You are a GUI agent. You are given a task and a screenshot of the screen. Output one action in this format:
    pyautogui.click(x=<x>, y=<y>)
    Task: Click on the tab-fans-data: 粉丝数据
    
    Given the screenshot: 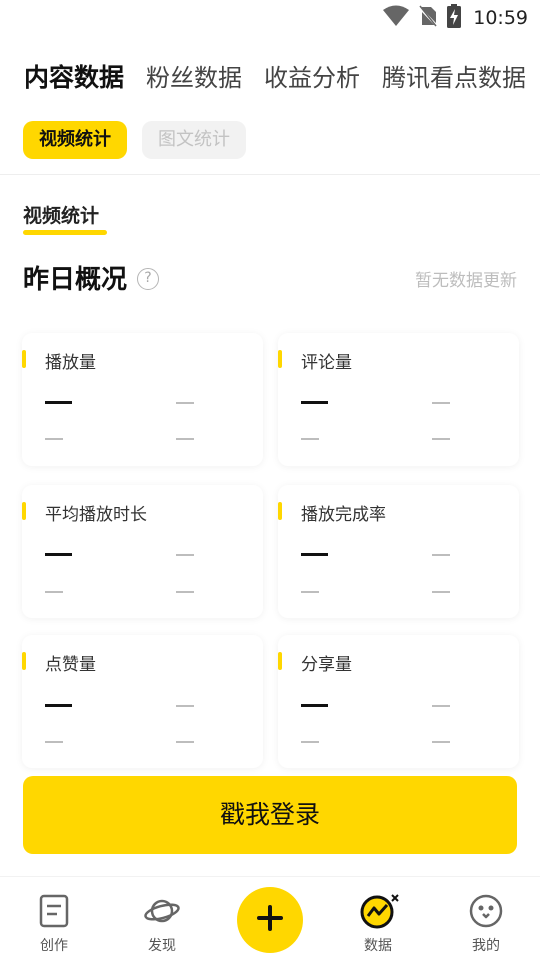 What is the action you would take?
    pyautogui.click(x=194, y=78)
    